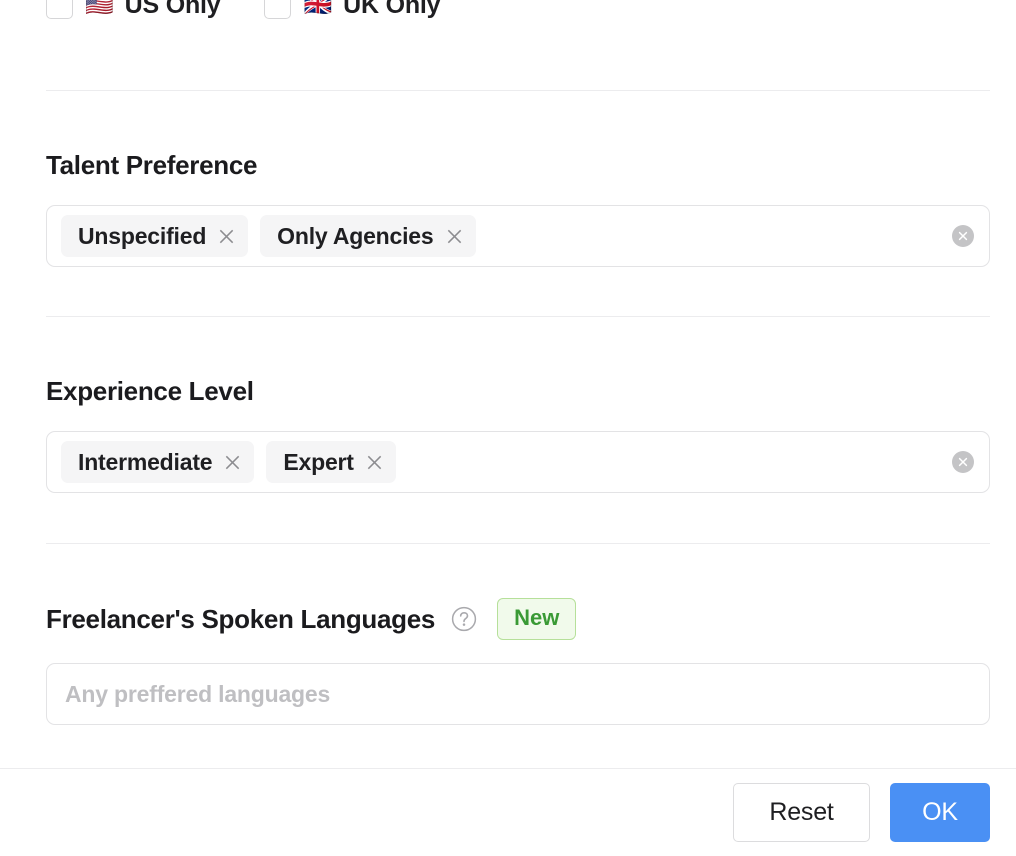  What do you see at coordinates (145, 461) in the screenshot?
I see `chip-label: Intermediate` at bounding box center [145, 461].